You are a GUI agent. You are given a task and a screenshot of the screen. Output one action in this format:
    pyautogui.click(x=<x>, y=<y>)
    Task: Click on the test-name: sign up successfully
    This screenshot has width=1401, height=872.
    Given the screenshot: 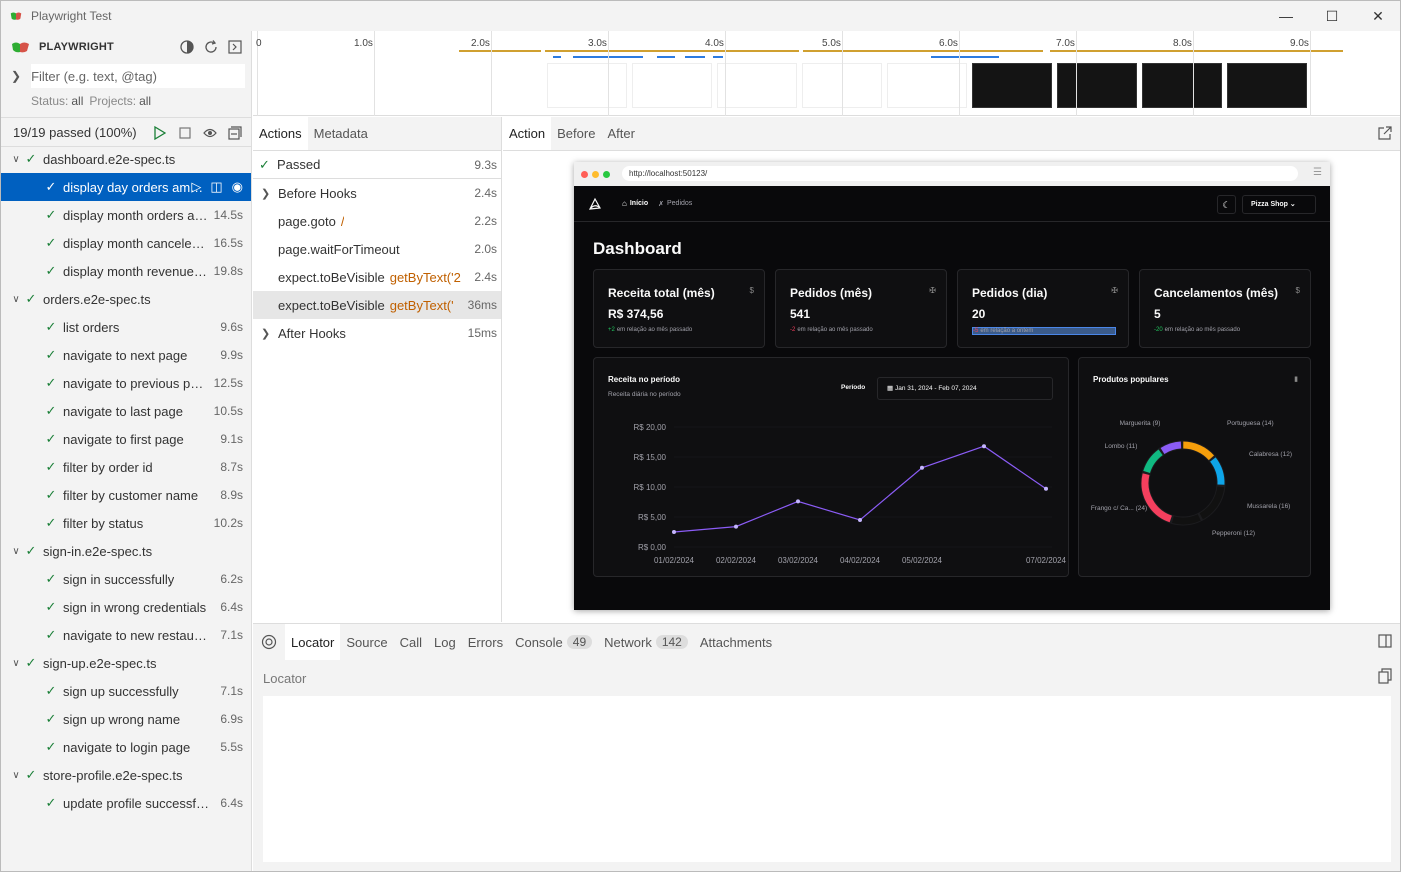 What is the action you would take?
    pyautogui.click(x=121, y=691)
    